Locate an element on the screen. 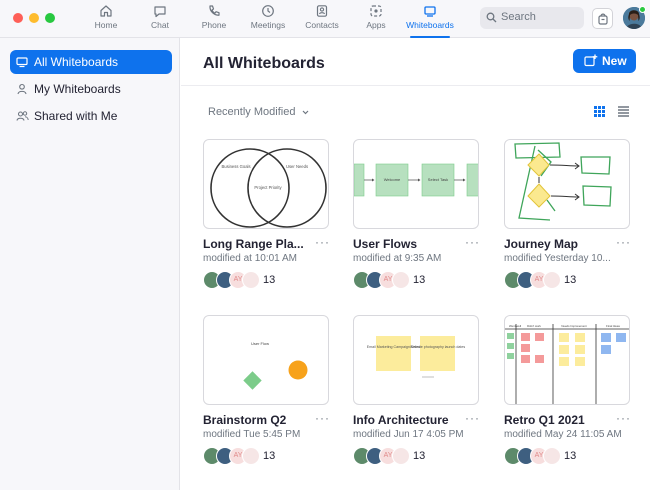  venn-center-label: Project Priority is located at coordinates (268, 187).